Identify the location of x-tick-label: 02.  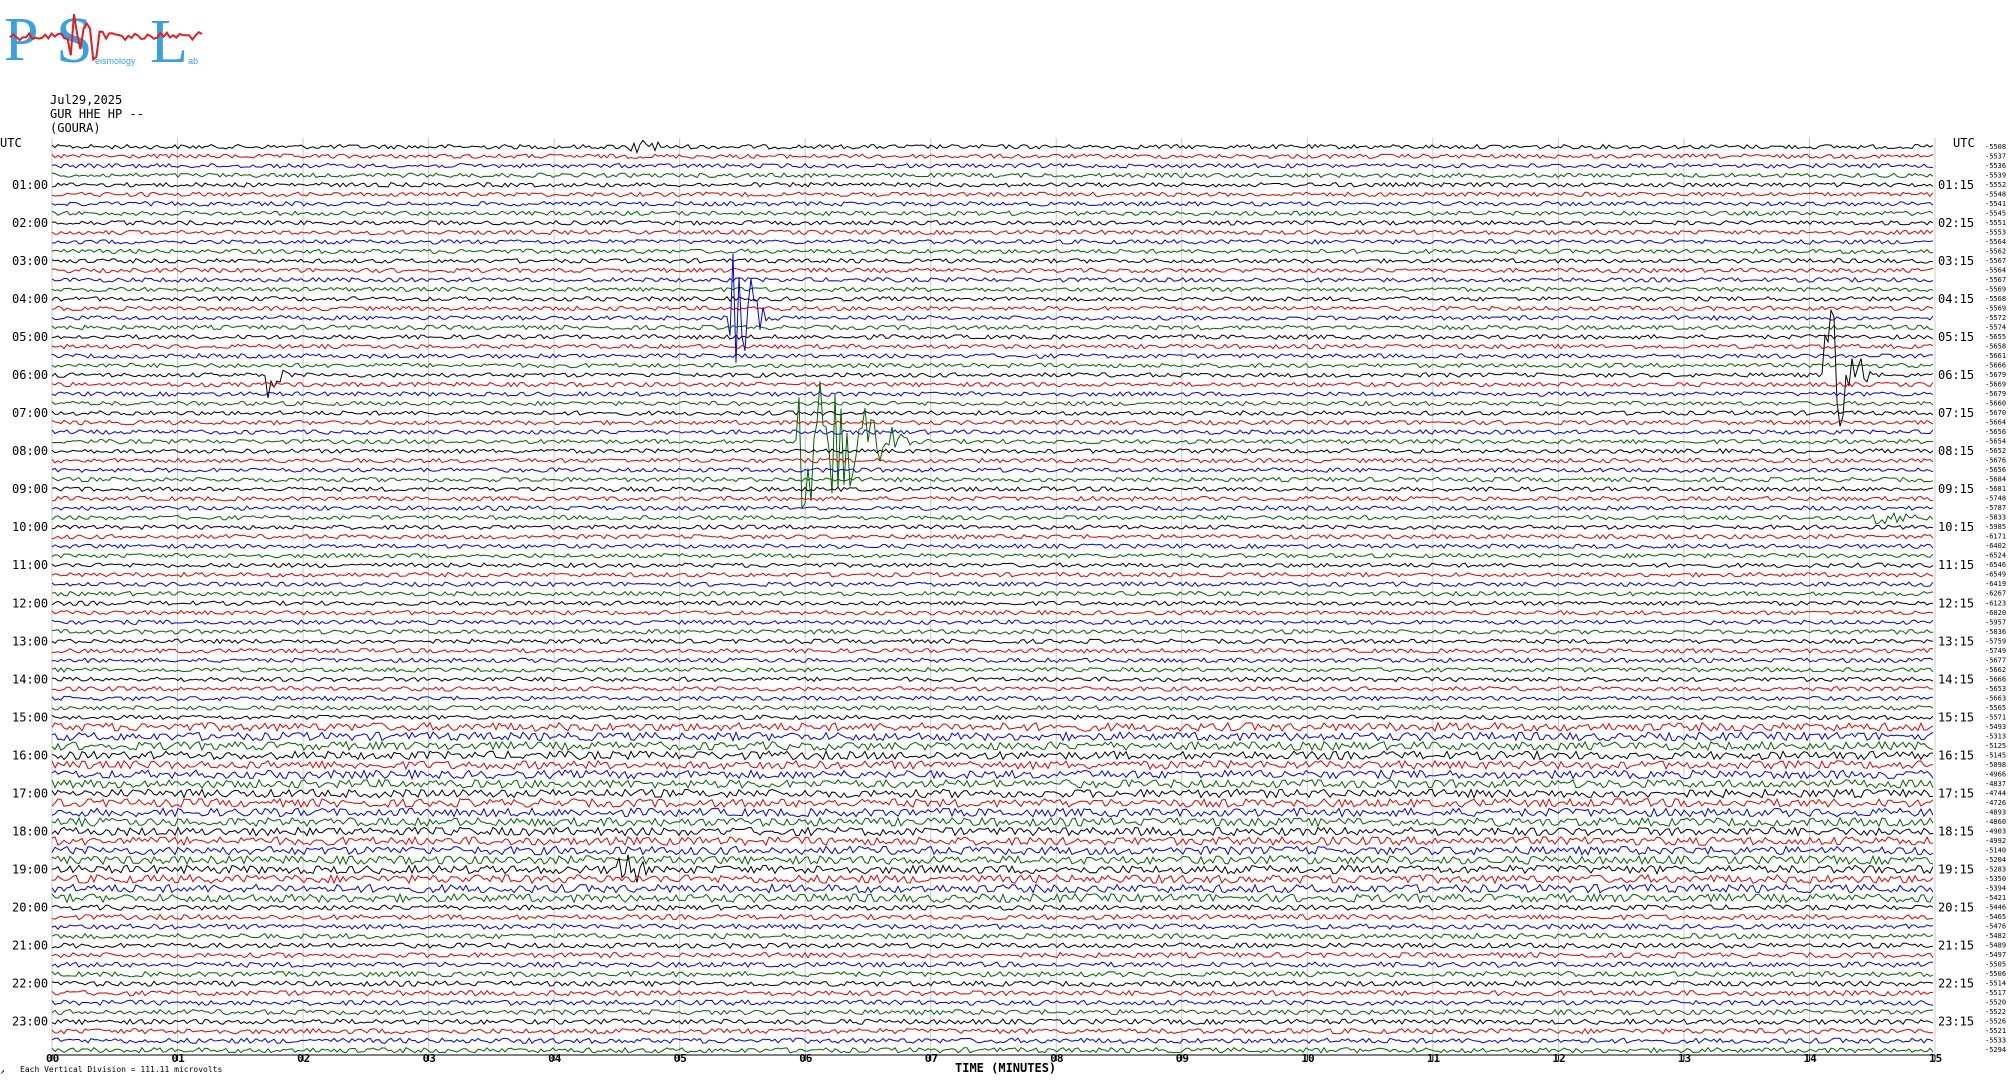
(303, 1058).